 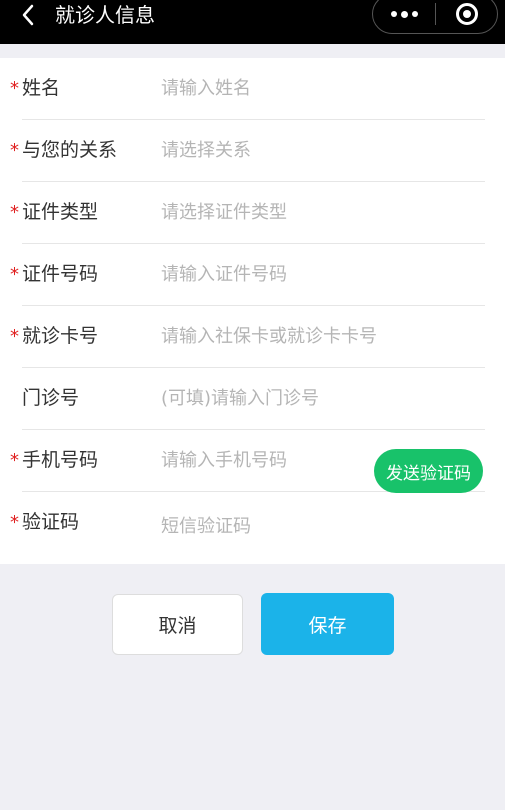 I want to click on phone-label: 手机号码, so click(x=60, y=460).